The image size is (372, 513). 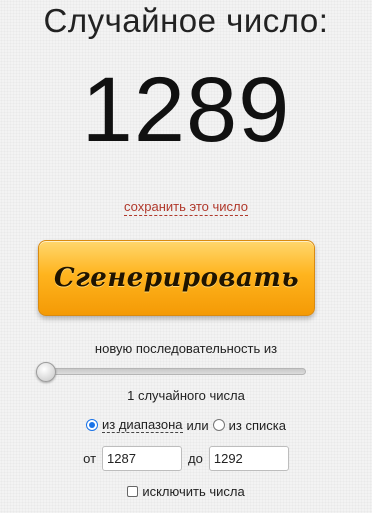 I want to click on exclude-checkbox, so click(x=133, y=491).